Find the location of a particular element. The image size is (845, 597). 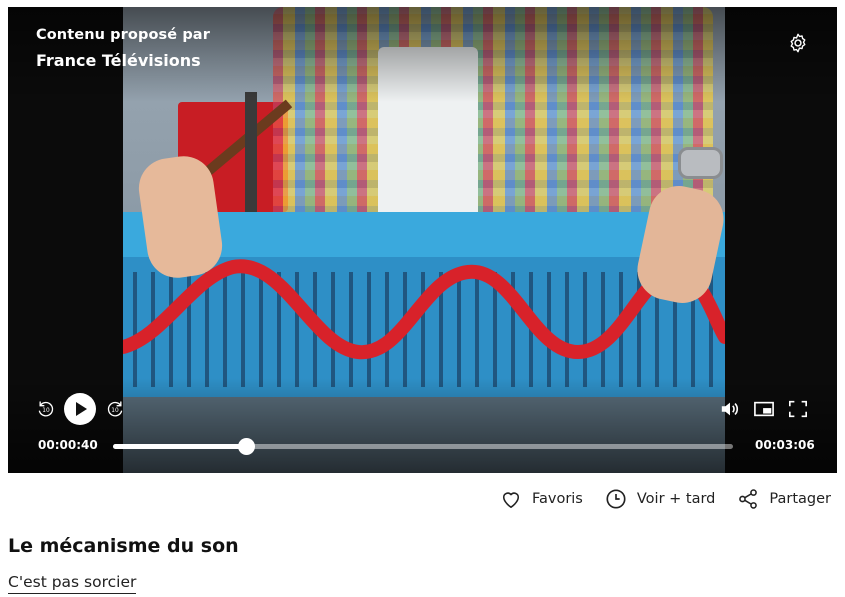

favorites-button: Favoris is located at coordinates (541, 499).